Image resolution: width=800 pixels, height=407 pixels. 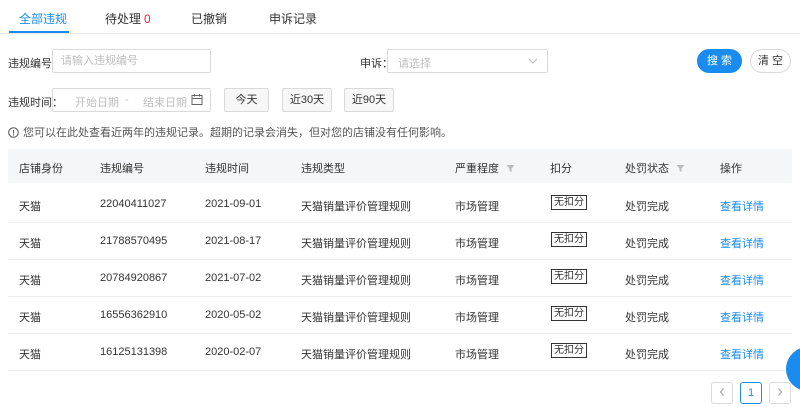 I want to click on retention-notice: 您可以在此处查看近两年的违规记录。超期的记录会消失，但对您的店铺没有任何影响。, so click(x=230, y=132).